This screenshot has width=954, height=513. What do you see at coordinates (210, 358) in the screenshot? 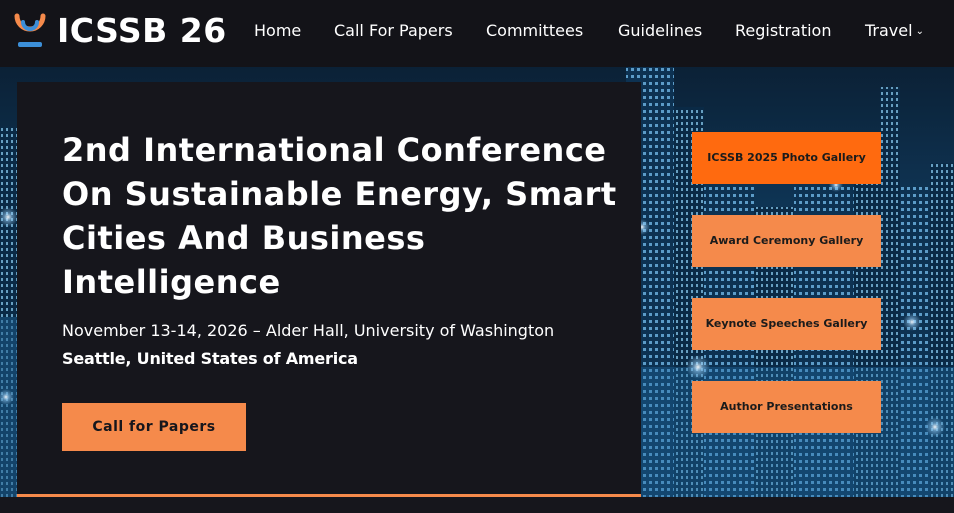
I see `hero-location: Seattle, United States of America` at bounding box center [210, 358].